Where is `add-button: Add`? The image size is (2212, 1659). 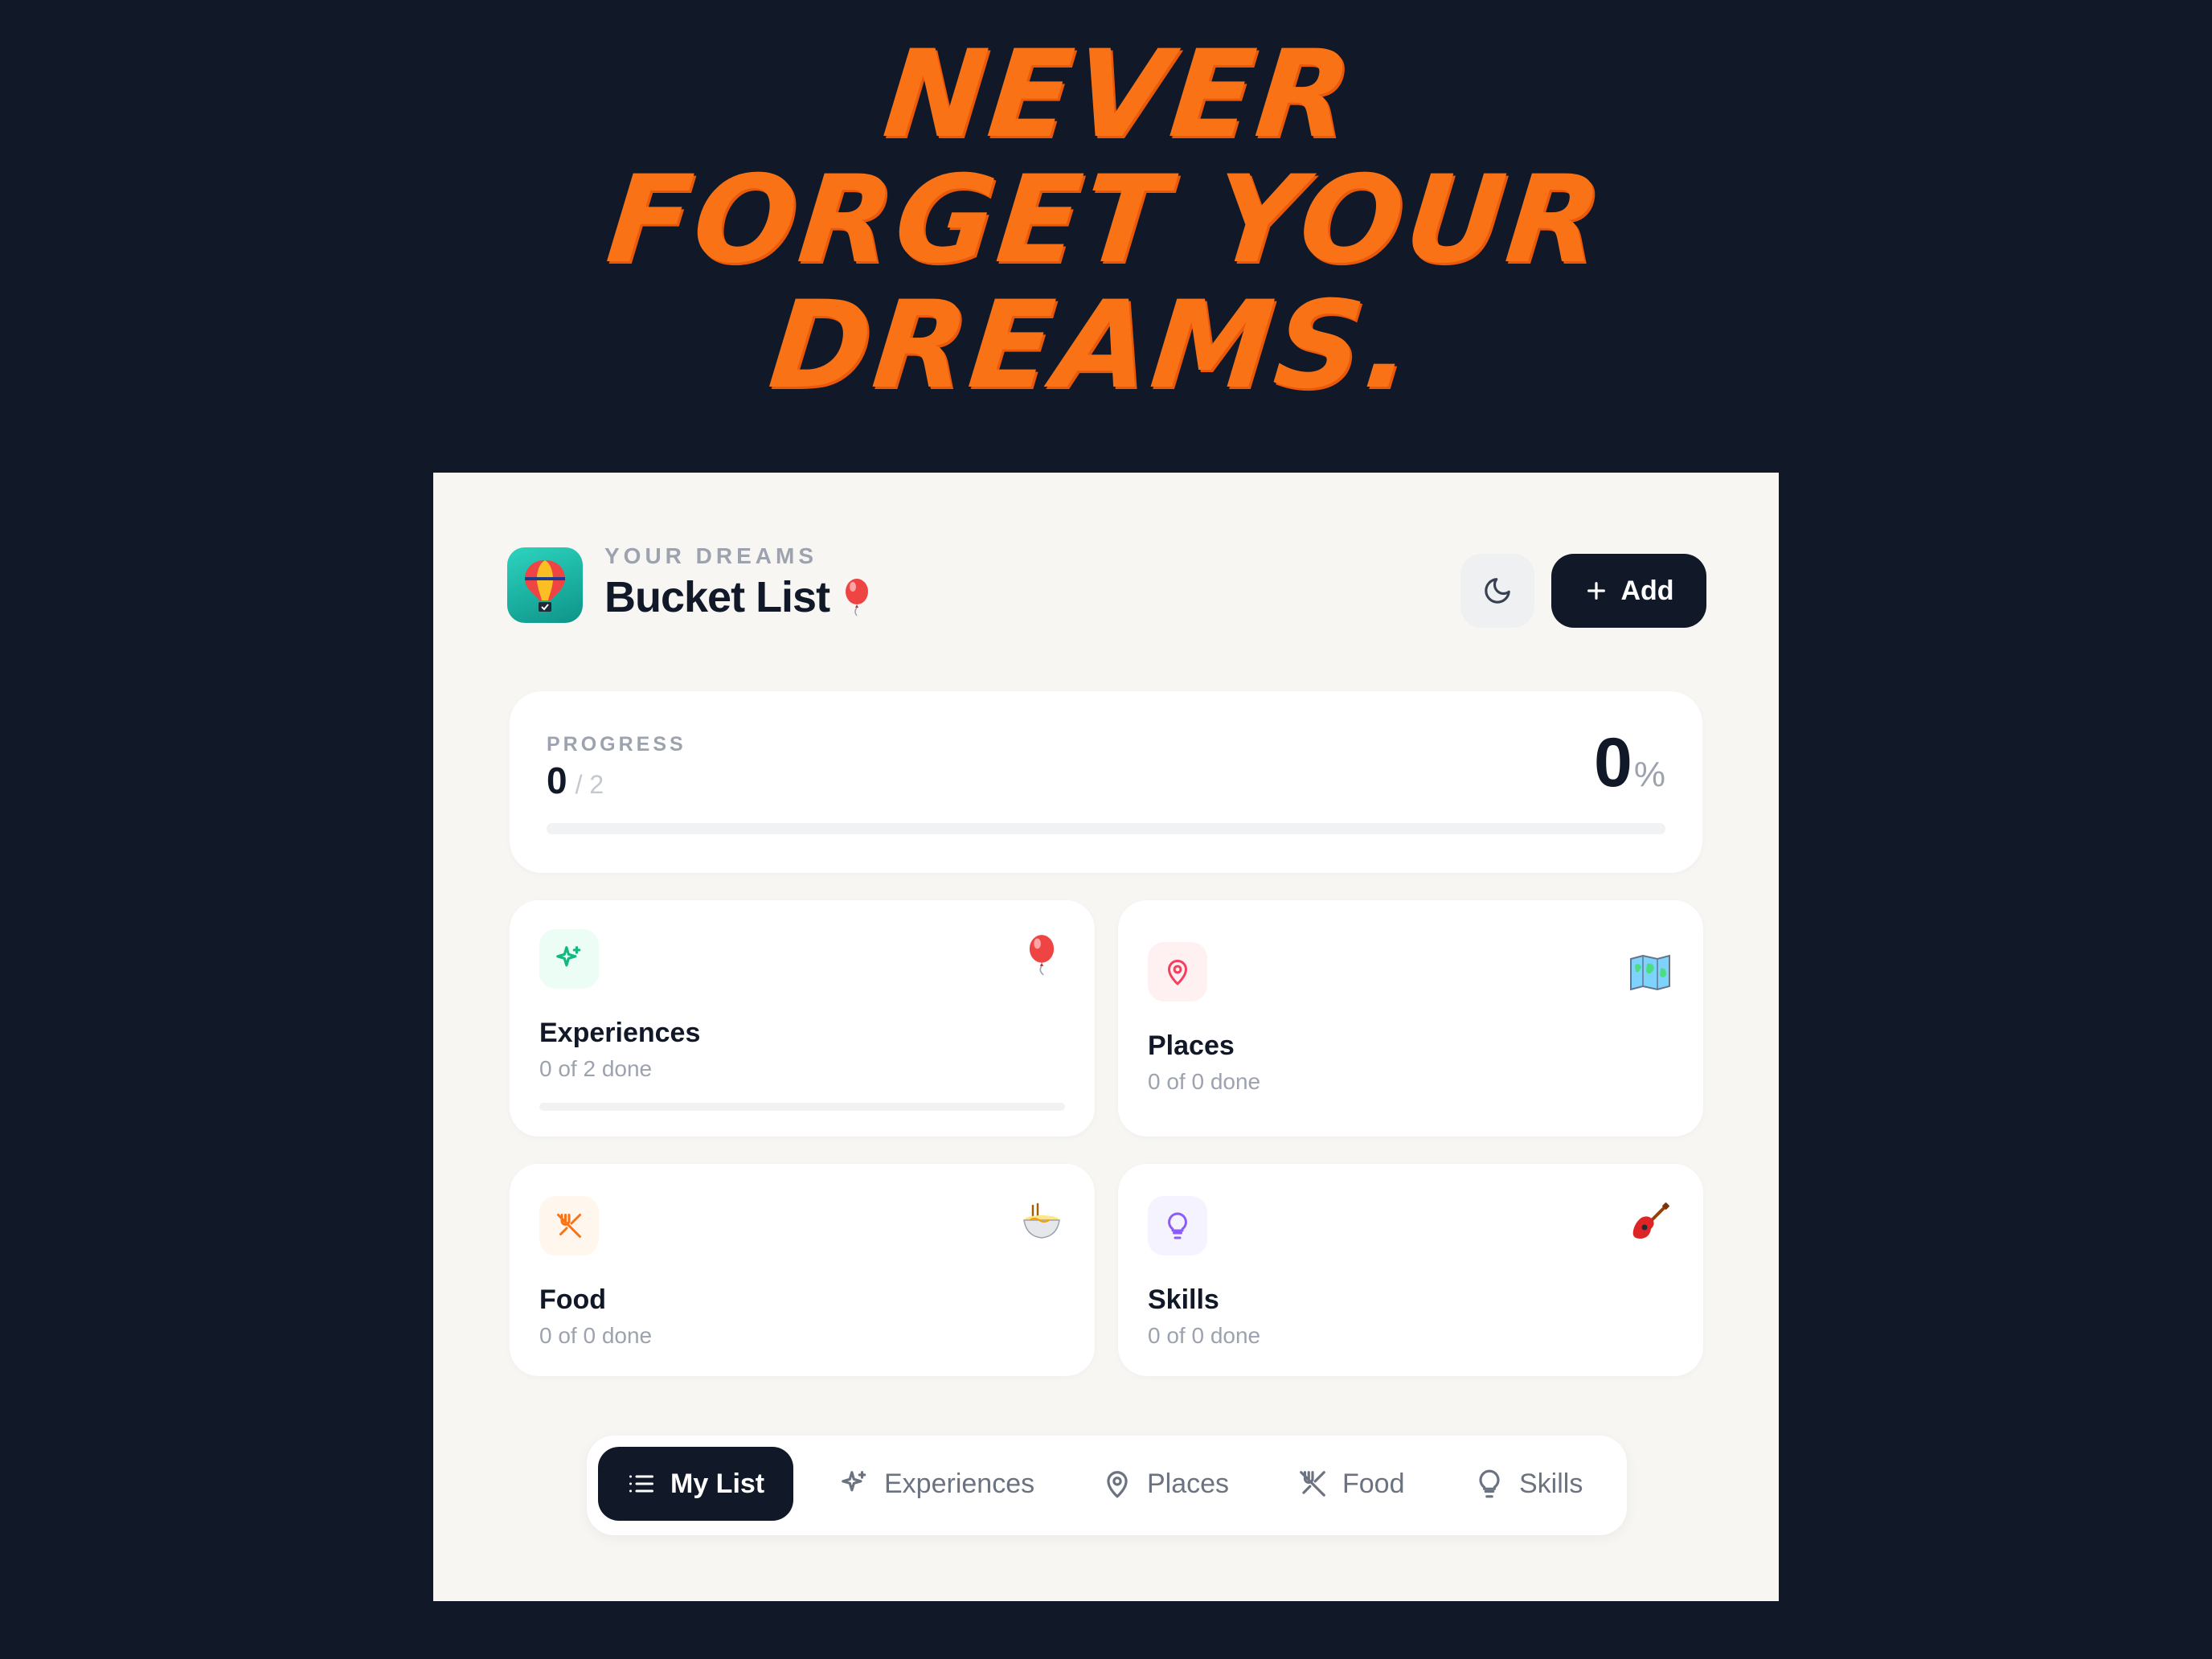
add-button: Add is located at coordinates (1628, 591).